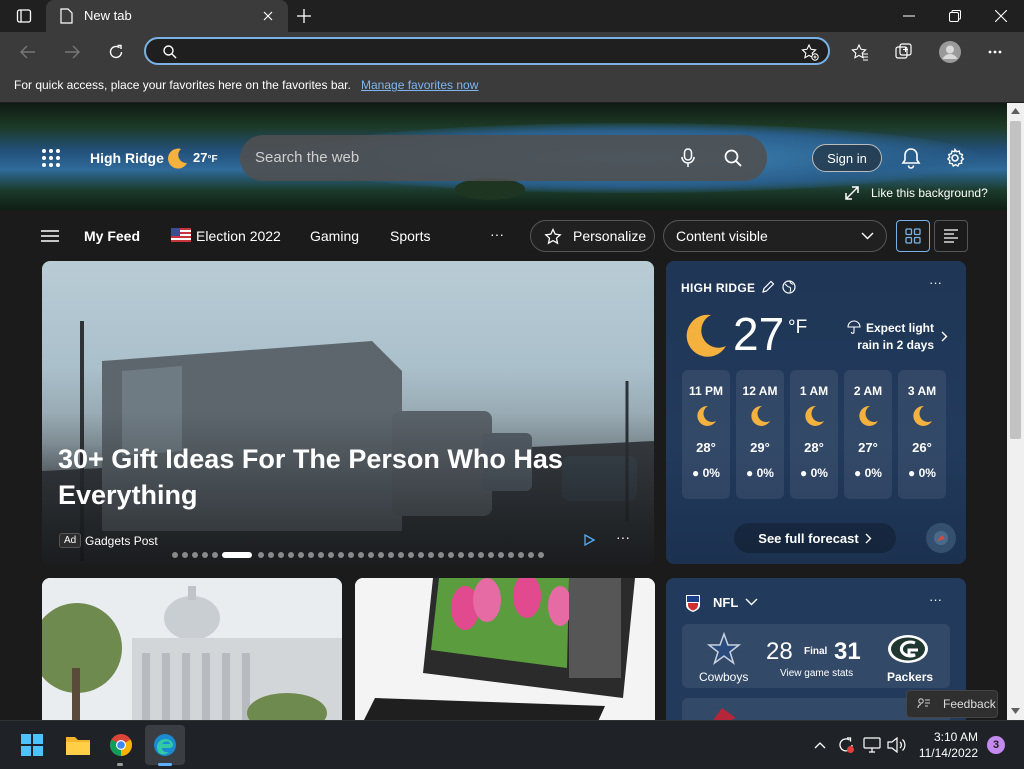 This screenshot has height=769, width=1024. I want to click on collections-icon, so click(904, 52).